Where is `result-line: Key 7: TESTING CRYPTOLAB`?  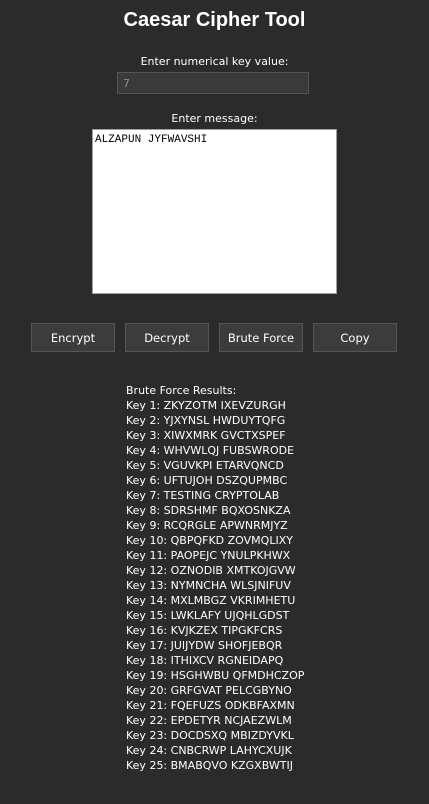 result-line: Key 7: TESTING CRYPTOLAB is located at coordinates (203, 495).